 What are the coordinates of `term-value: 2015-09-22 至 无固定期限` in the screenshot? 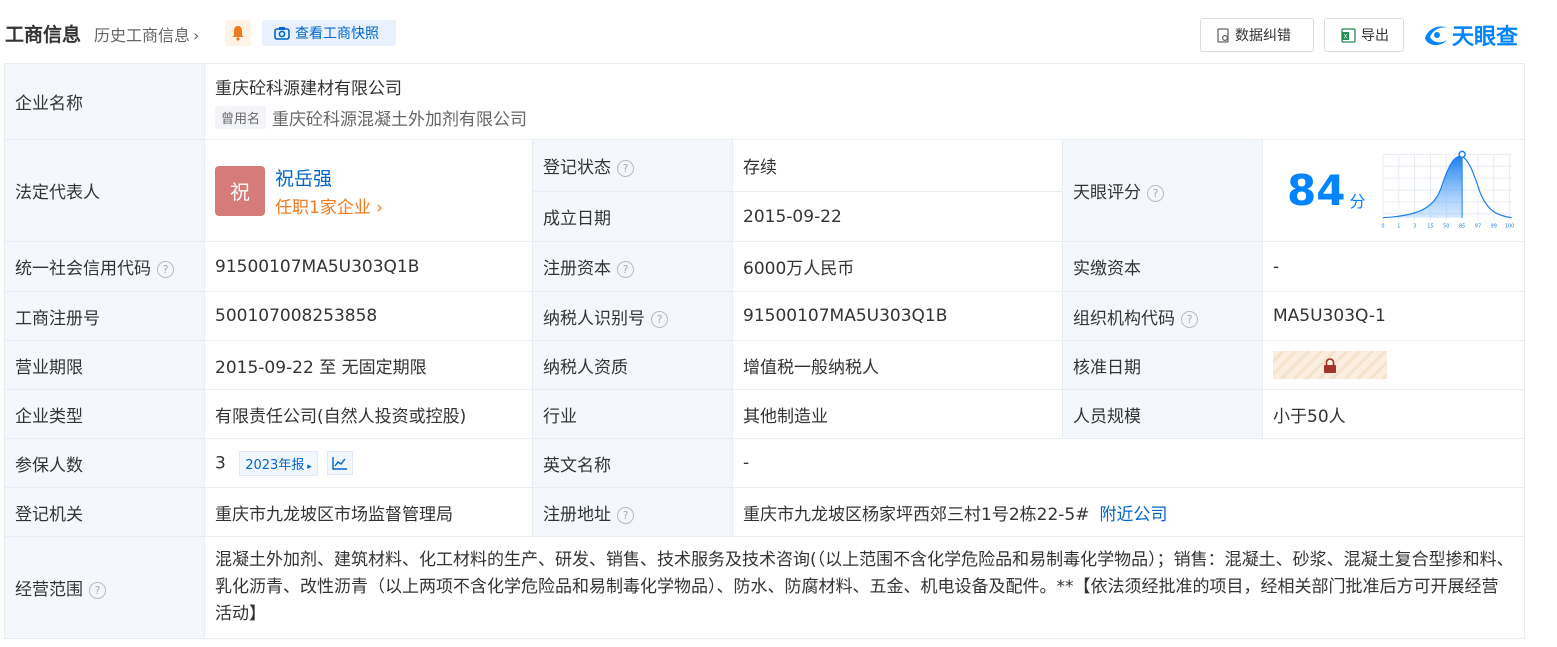 It's located at (368, 365).